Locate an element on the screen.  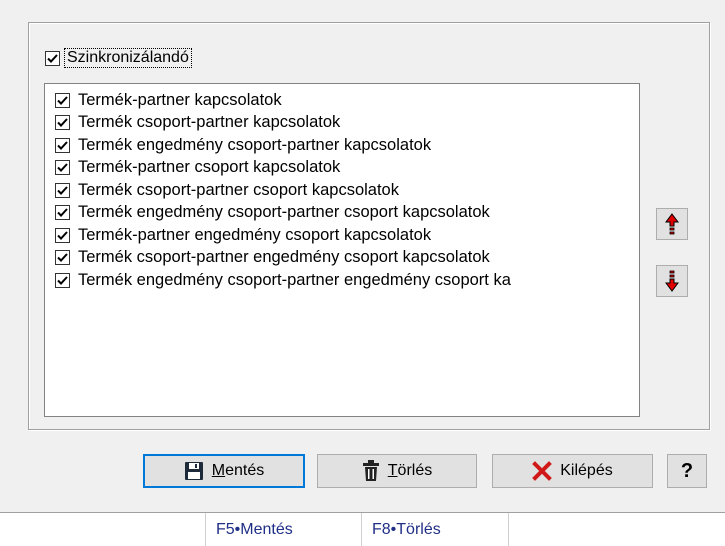
list-item-label: Termék-partner kapcsolatok is located at coordinates (180, 99).